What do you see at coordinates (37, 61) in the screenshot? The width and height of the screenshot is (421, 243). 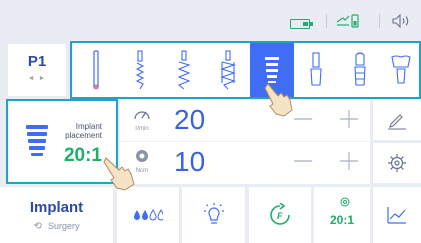 I see `program-label: P1` at bounding box center [37, 61].